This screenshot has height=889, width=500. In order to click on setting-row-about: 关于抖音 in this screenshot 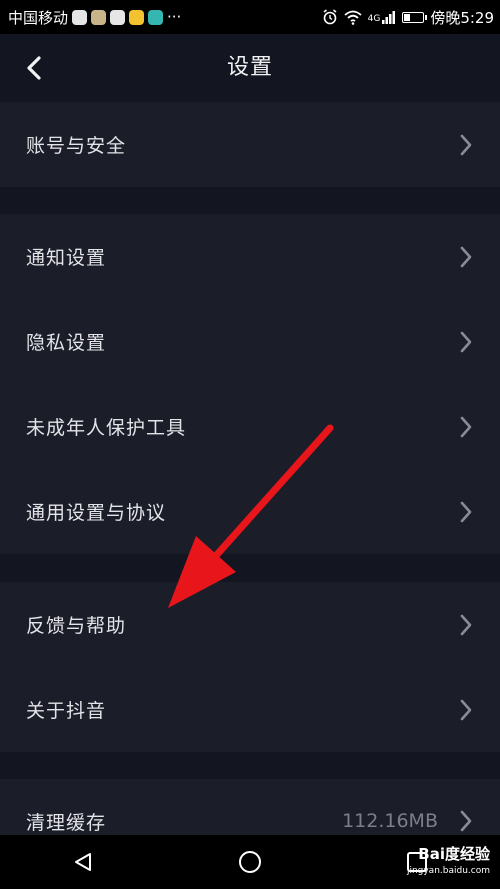, I will do `click(250, 709)`.